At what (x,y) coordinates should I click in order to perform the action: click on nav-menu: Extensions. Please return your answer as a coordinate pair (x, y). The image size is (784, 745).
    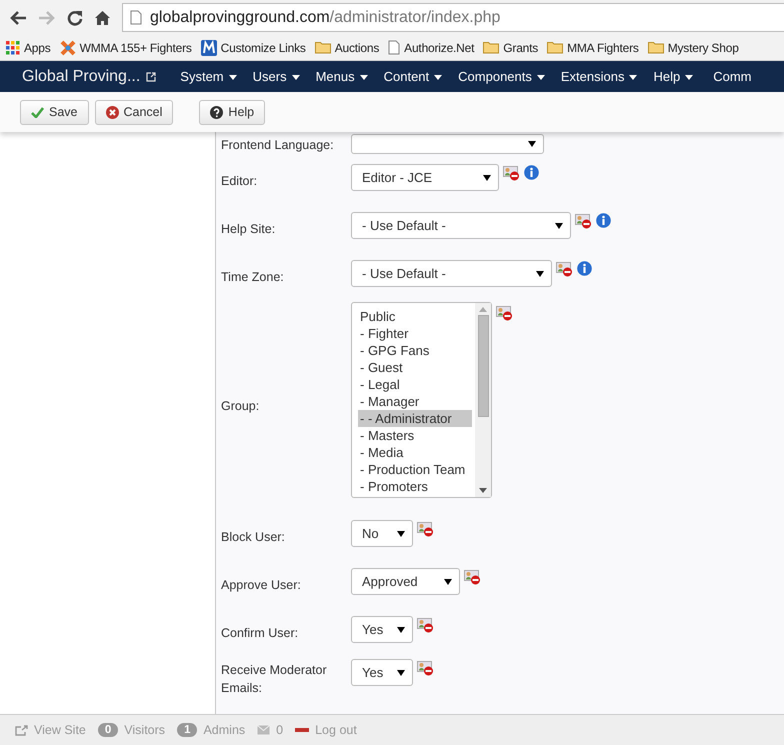
    Looking at the image, I should click on (599, 76).